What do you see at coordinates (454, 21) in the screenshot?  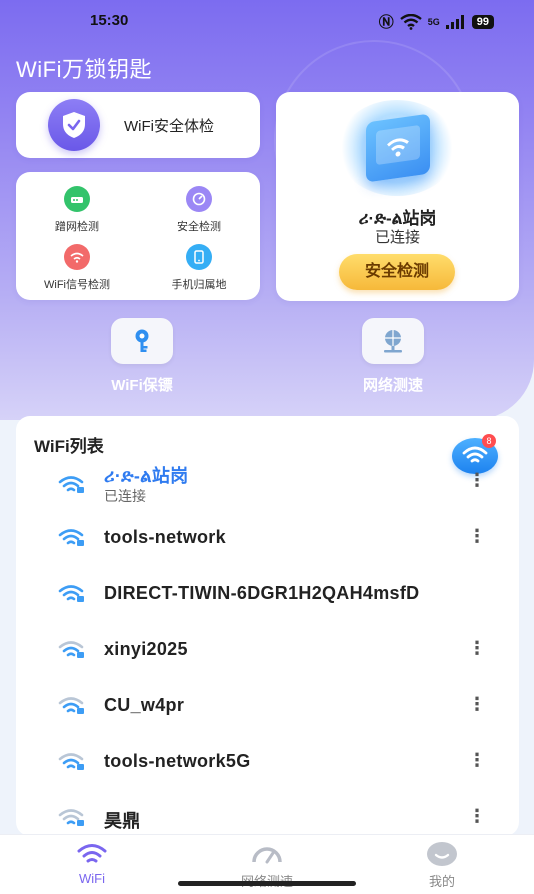 I see `cell-signal-icon` at bounding box center [454, 21].